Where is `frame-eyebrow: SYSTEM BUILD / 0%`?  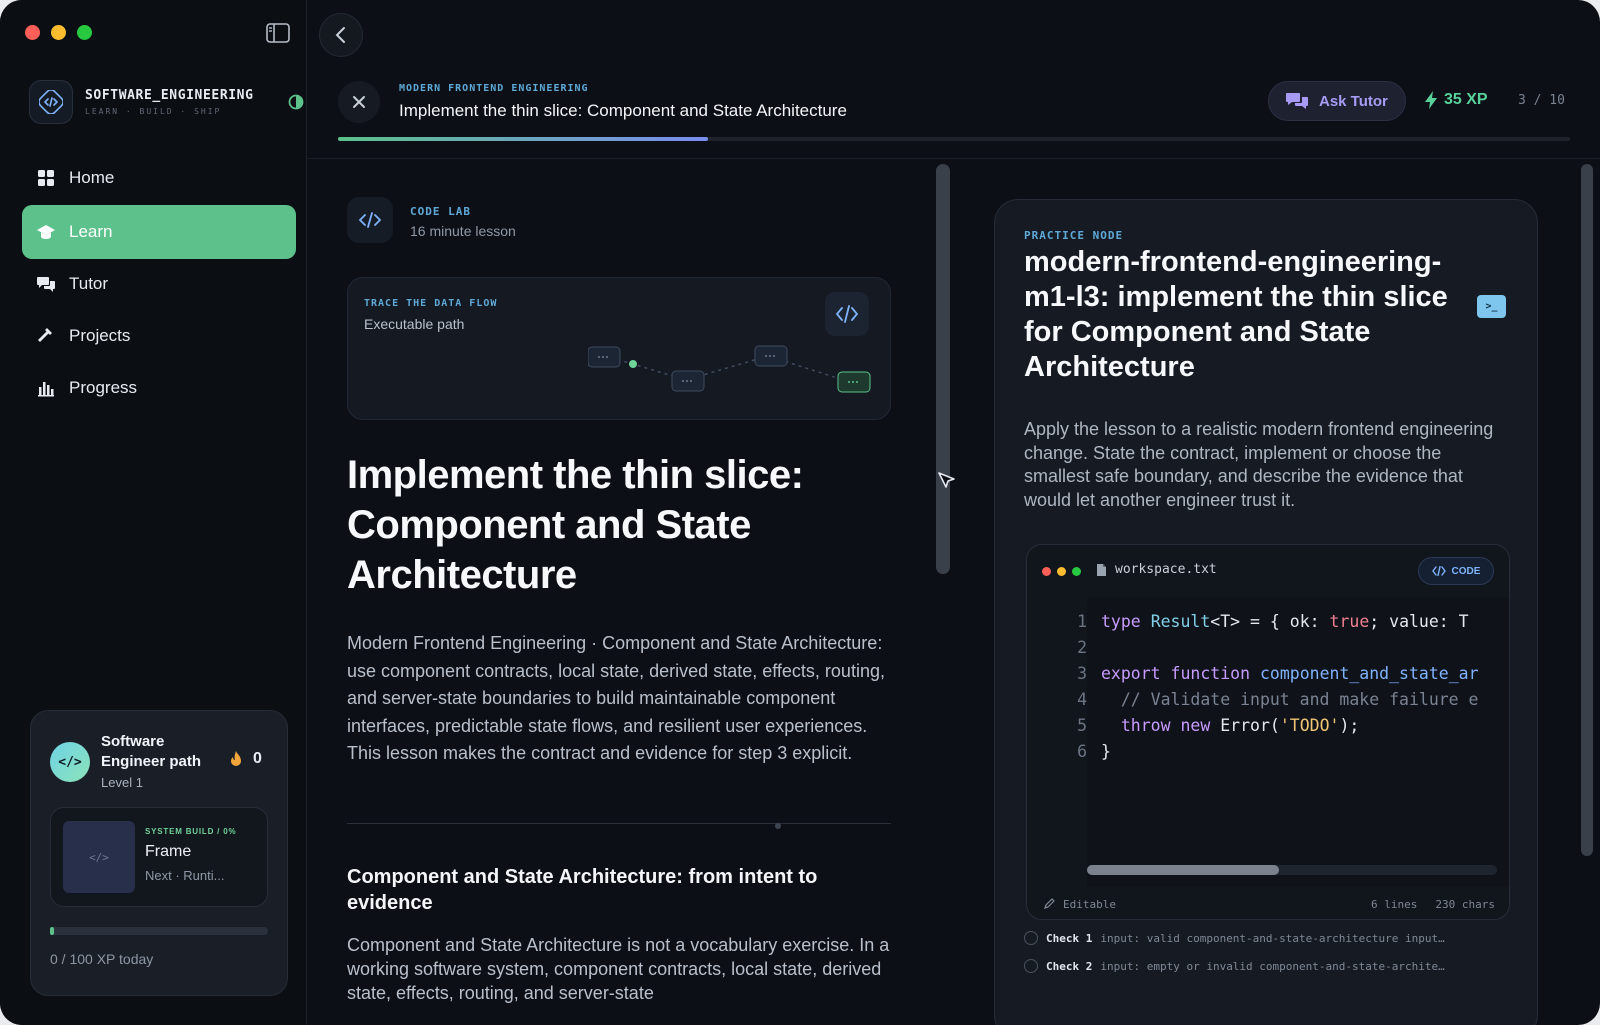
frame-eyebrow: SYSTEM BUILD / 0% is located at coordinates (191, 831).